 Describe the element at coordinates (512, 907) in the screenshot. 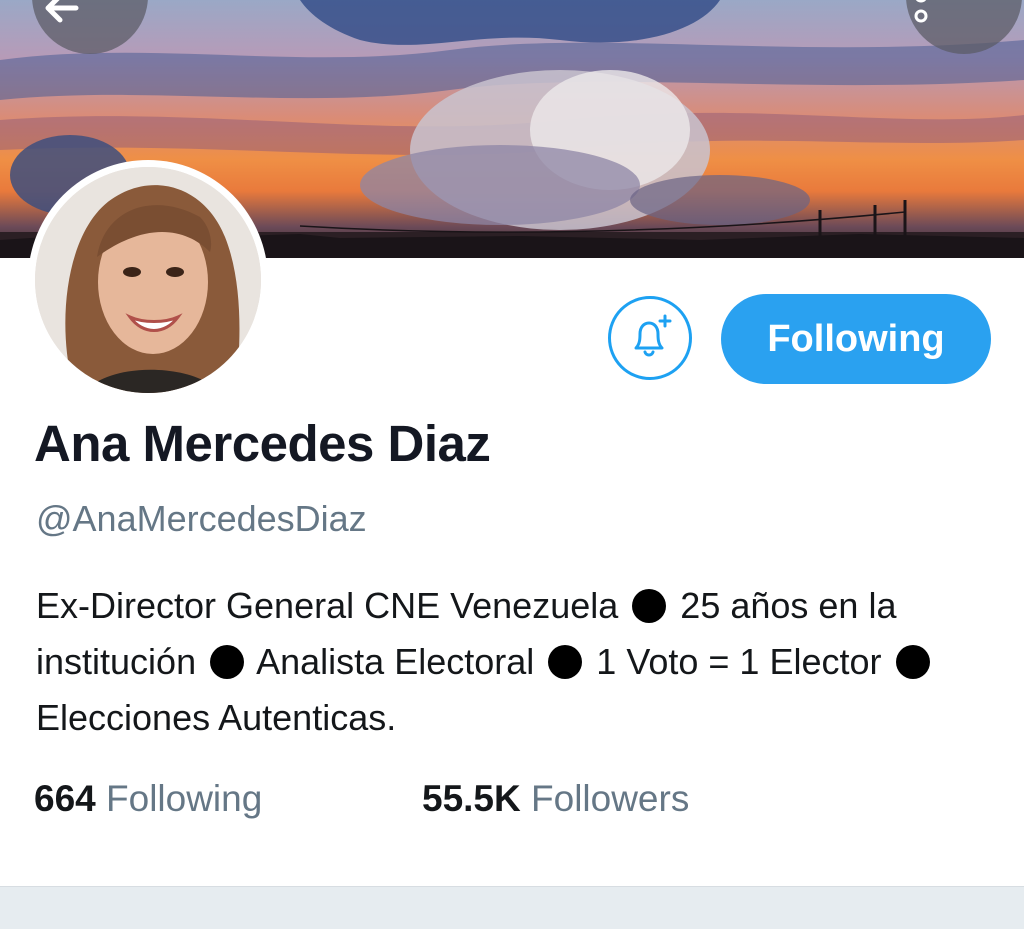

I see `section-divider` at that location.